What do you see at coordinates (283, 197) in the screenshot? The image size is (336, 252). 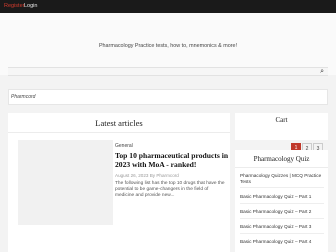 I see `quiz-link: Basic Pharmacology Quiz – Part 1` at bounding box center [283, 197].